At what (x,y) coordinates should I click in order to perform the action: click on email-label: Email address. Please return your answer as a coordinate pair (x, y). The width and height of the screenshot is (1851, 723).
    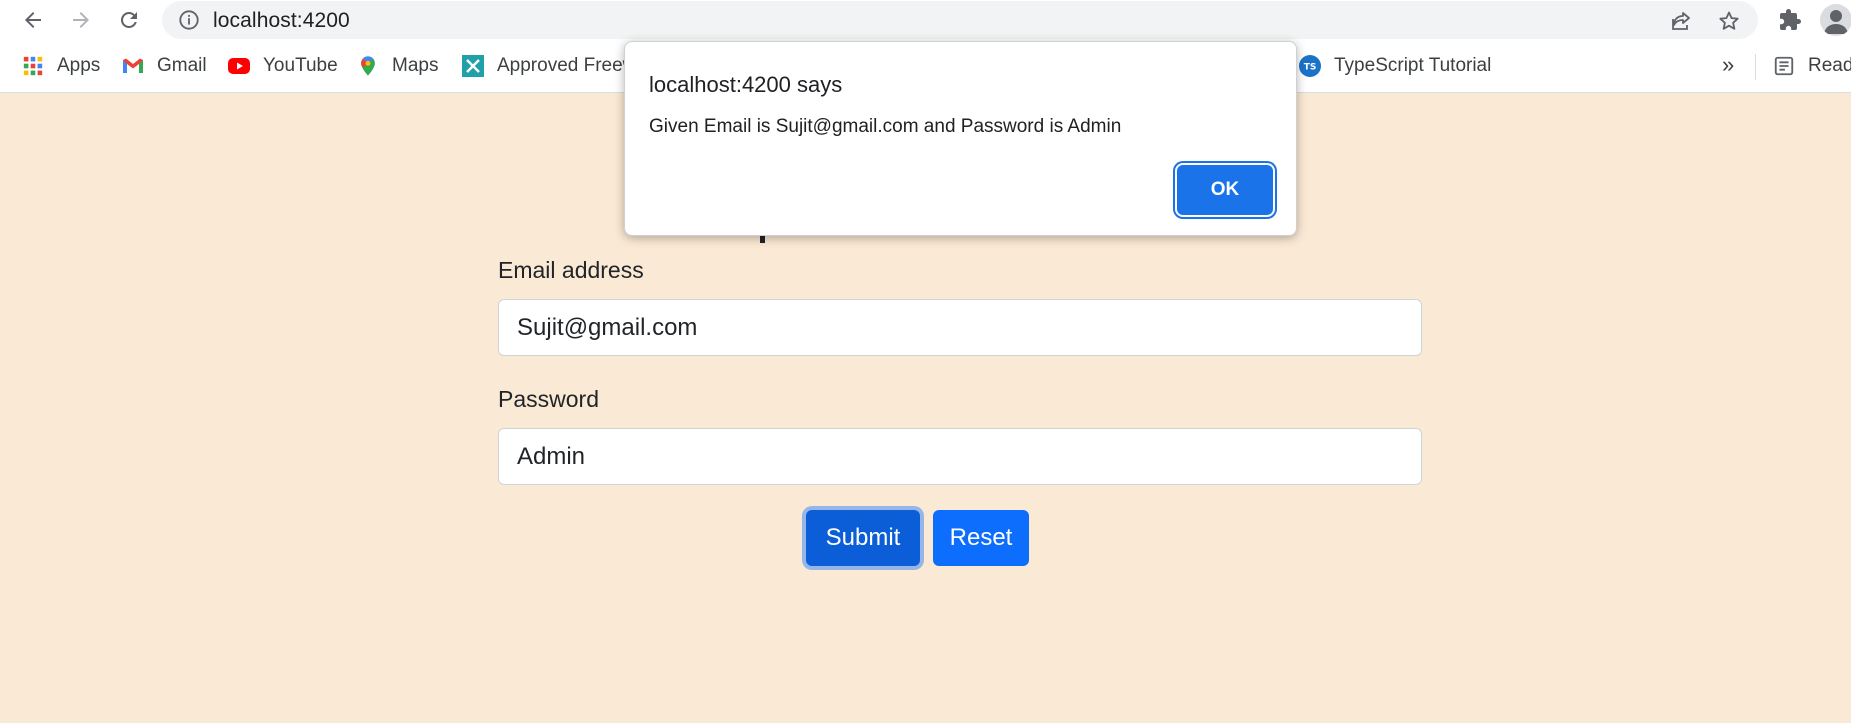
    Looking at the image, I should click on (571, 270).